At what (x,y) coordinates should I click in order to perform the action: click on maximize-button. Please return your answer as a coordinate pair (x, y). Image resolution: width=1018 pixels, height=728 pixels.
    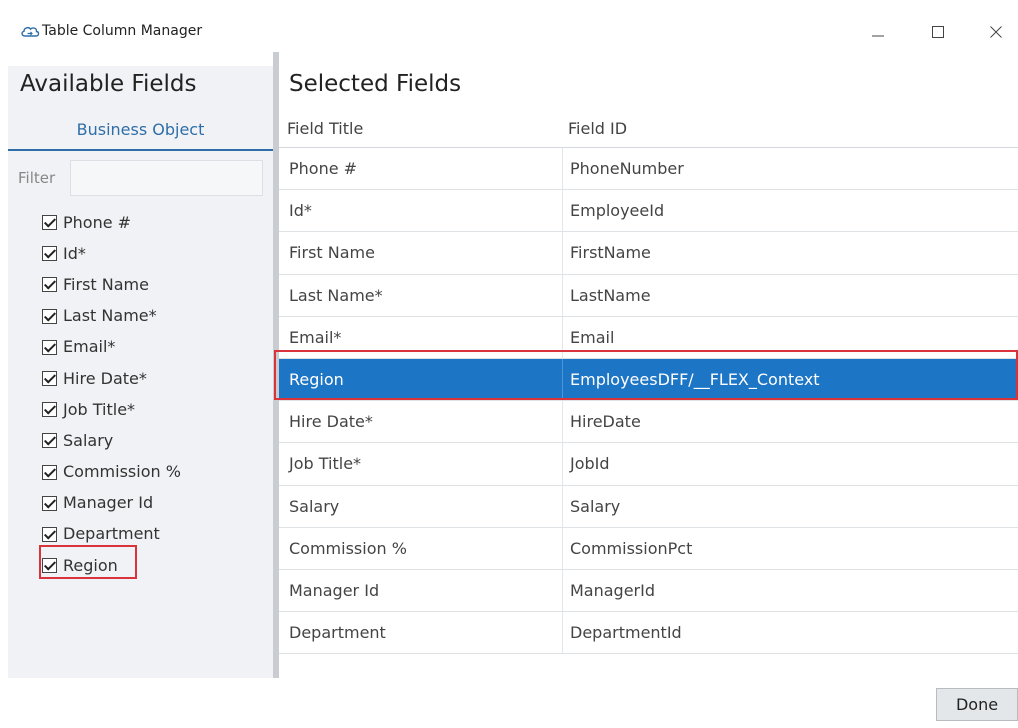
    Looking at the image, I should click on (938, 32).